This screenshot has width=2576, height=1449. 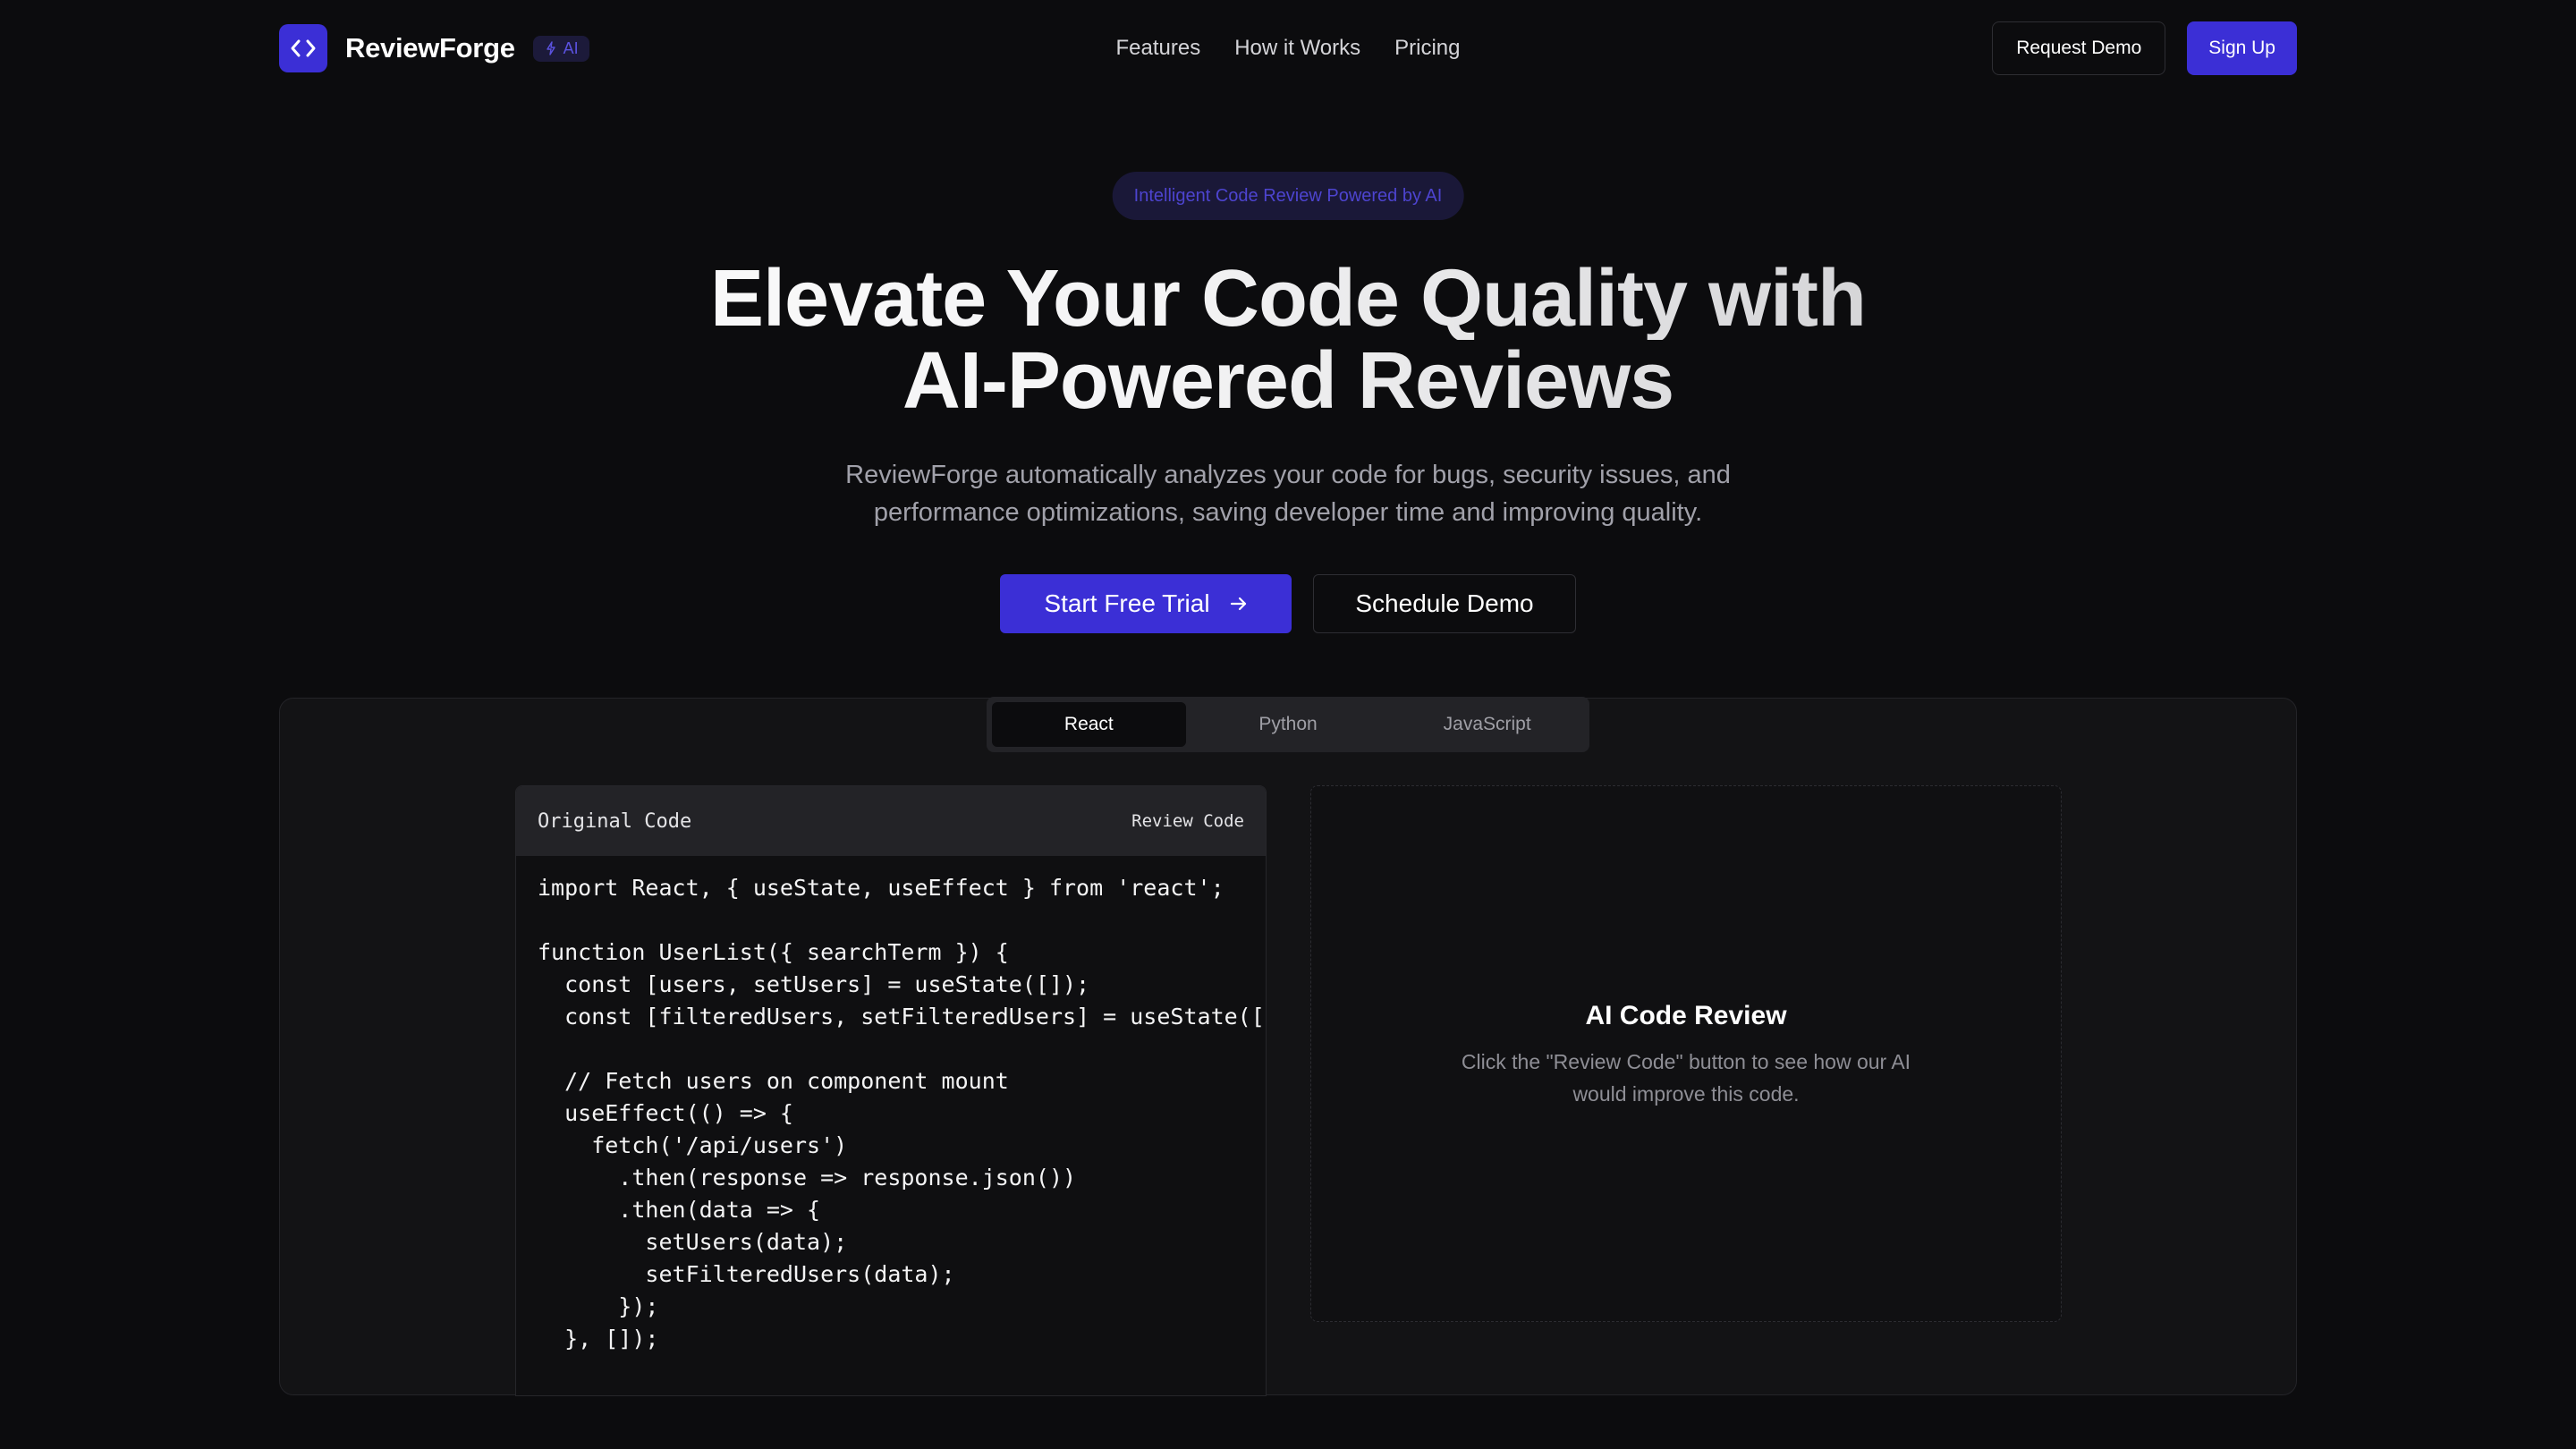 I want to click on code-card-header: Original Code Review Code, so click(x=891, y=821).